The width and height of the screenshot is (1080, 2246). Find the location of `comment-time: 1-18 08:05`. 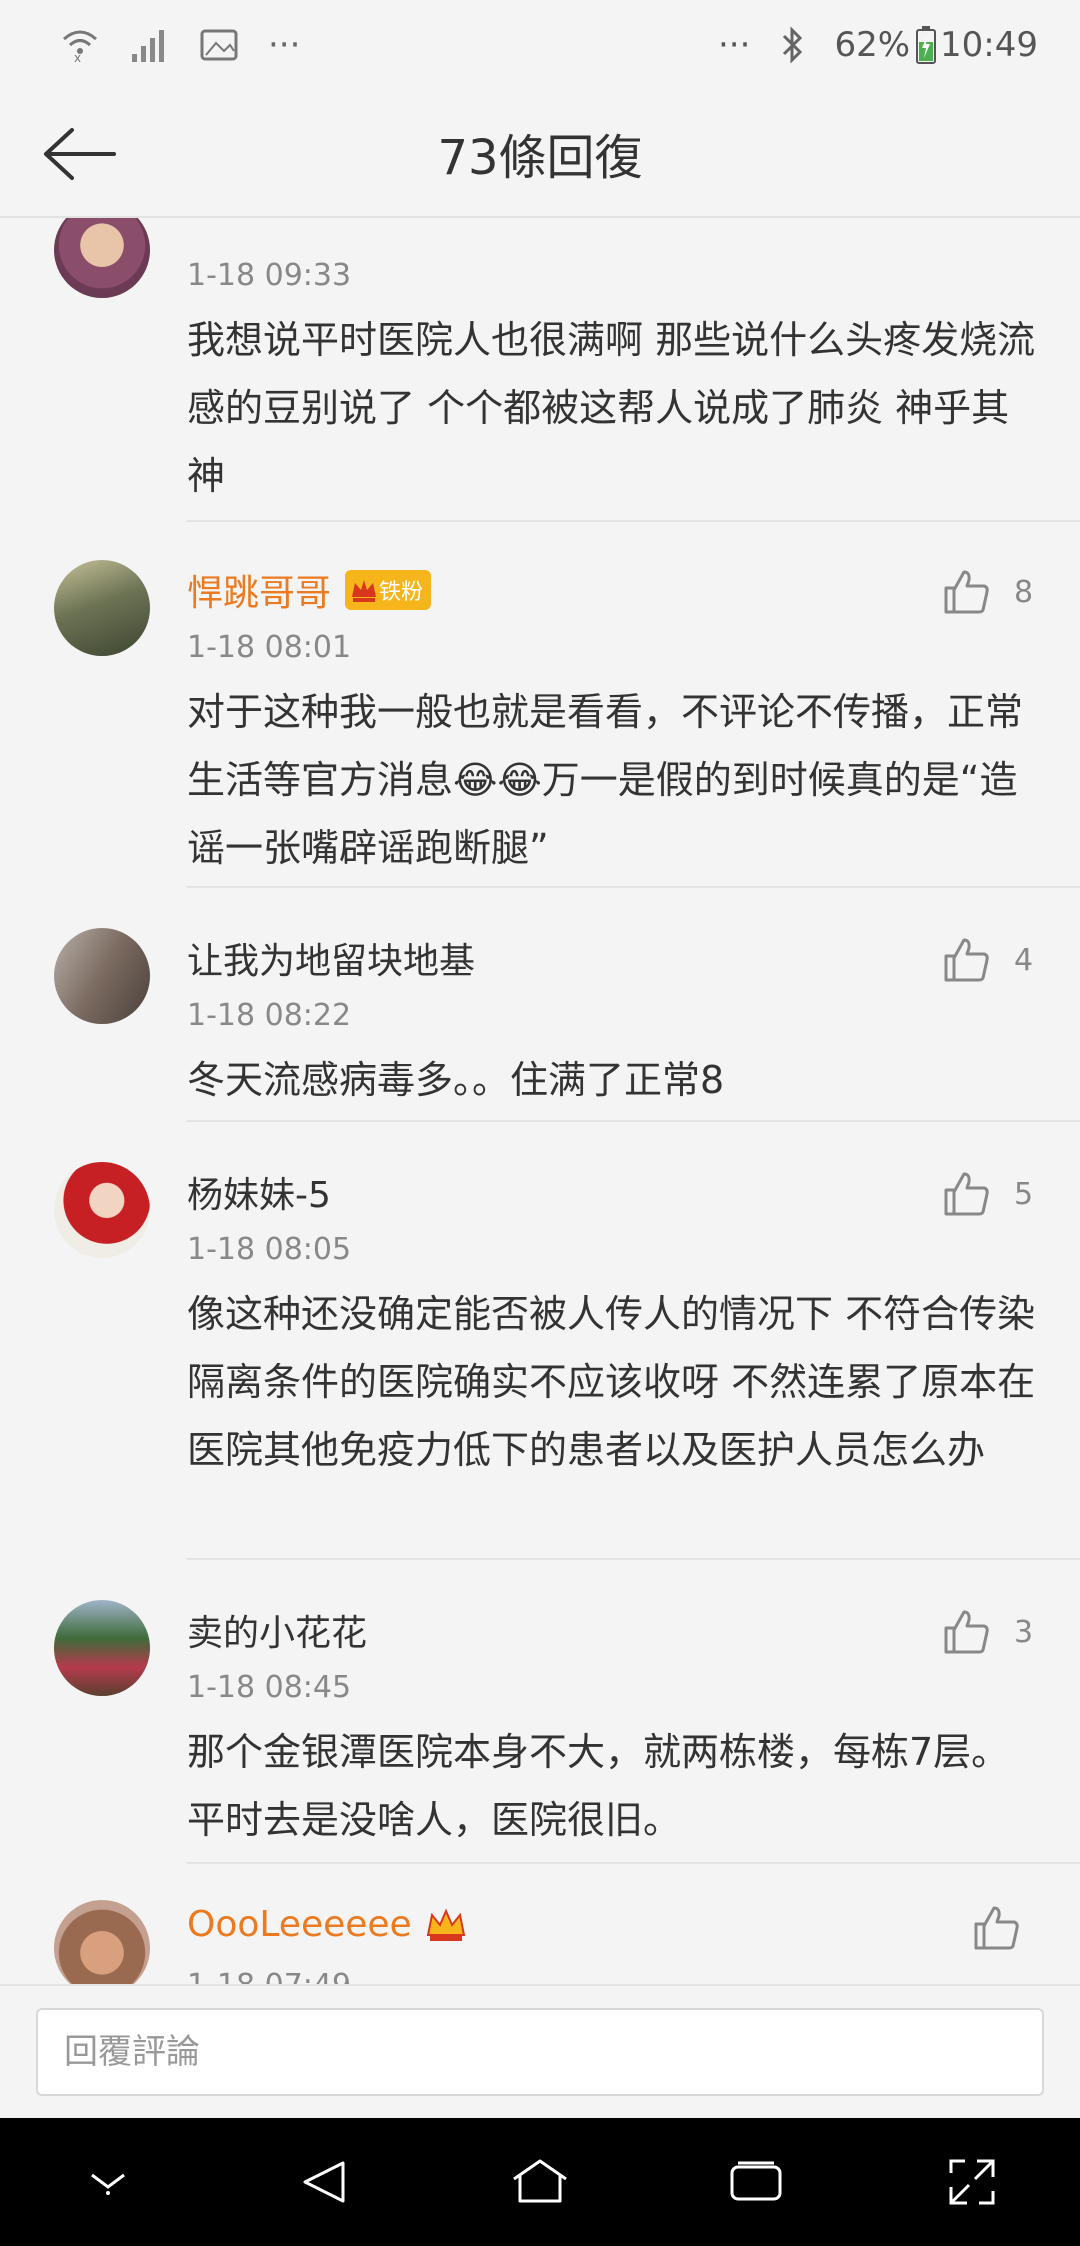

comment-time: 1-18 08:05 is located at coordinates (269, 1249).